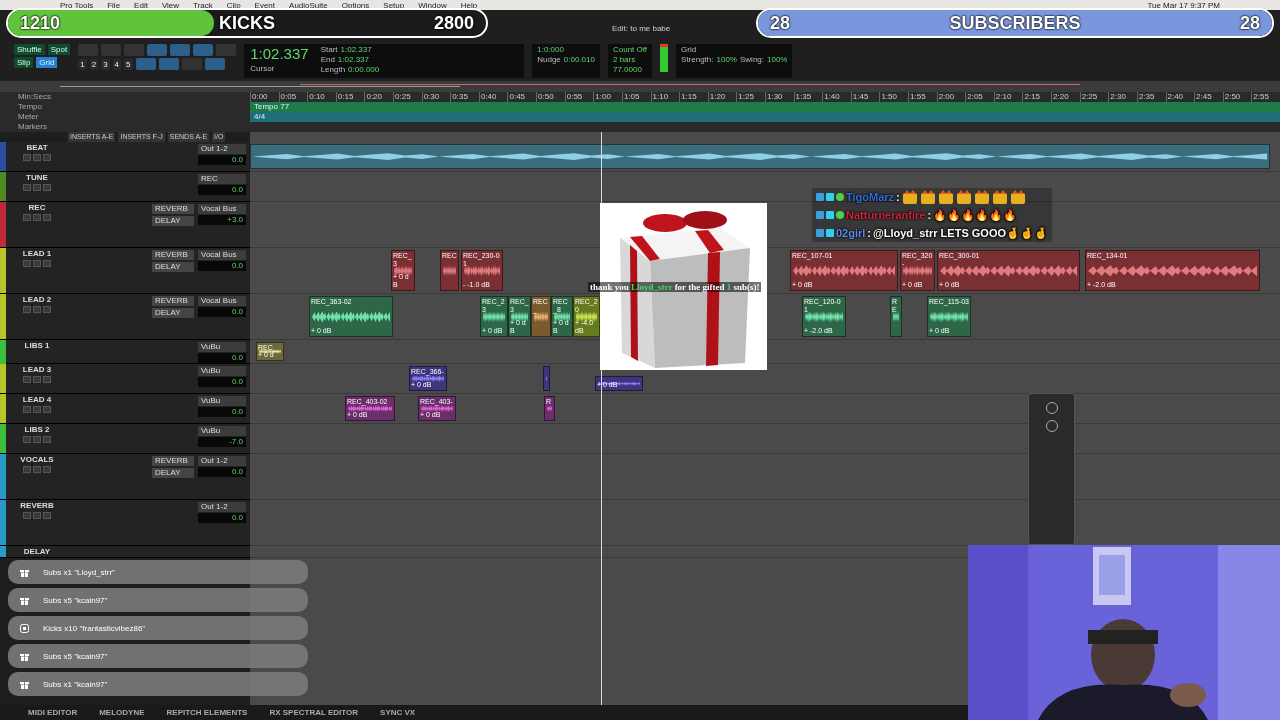  I want to click on menu-item: Setup, so click(394, 5).